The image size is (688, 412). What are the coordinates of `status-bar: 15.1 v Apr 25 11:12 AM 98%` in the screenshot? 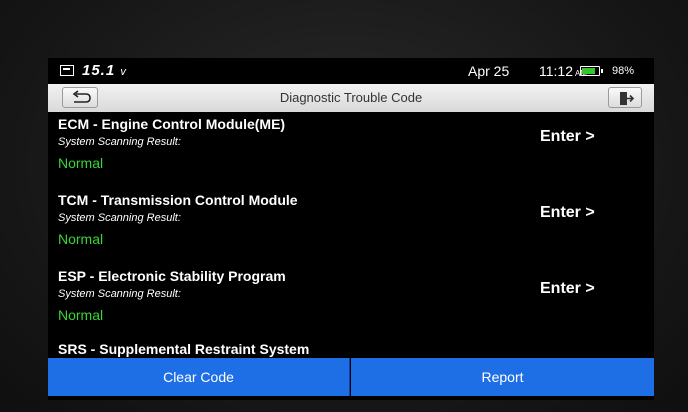 It's located at (351, 71).